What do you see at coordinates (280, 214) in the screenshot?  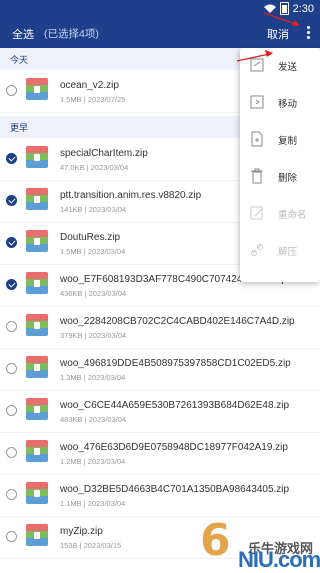 I see `menu-item-rename: 重命名` at bounding box center [280, 214].